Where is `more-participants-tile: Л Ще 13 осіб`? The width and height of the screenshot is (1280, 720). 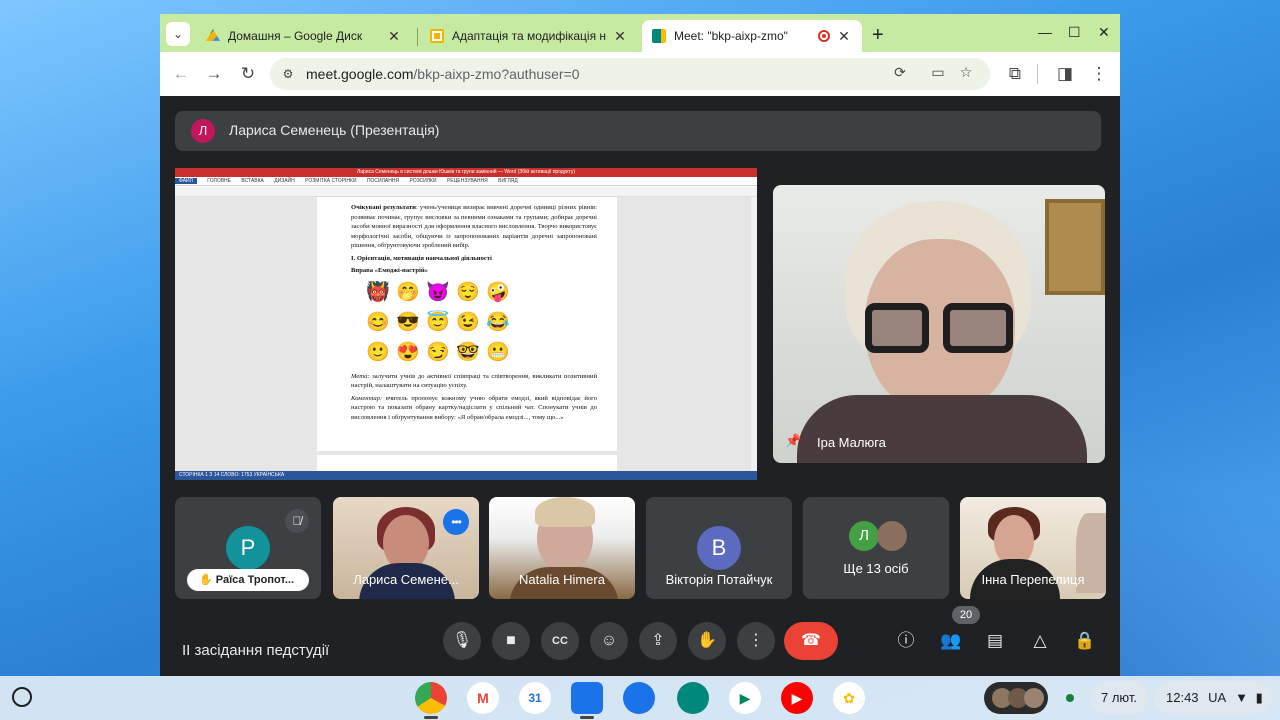
more-participants-tile: Л Ще 13 осіб is located at coordinates (876, 548).